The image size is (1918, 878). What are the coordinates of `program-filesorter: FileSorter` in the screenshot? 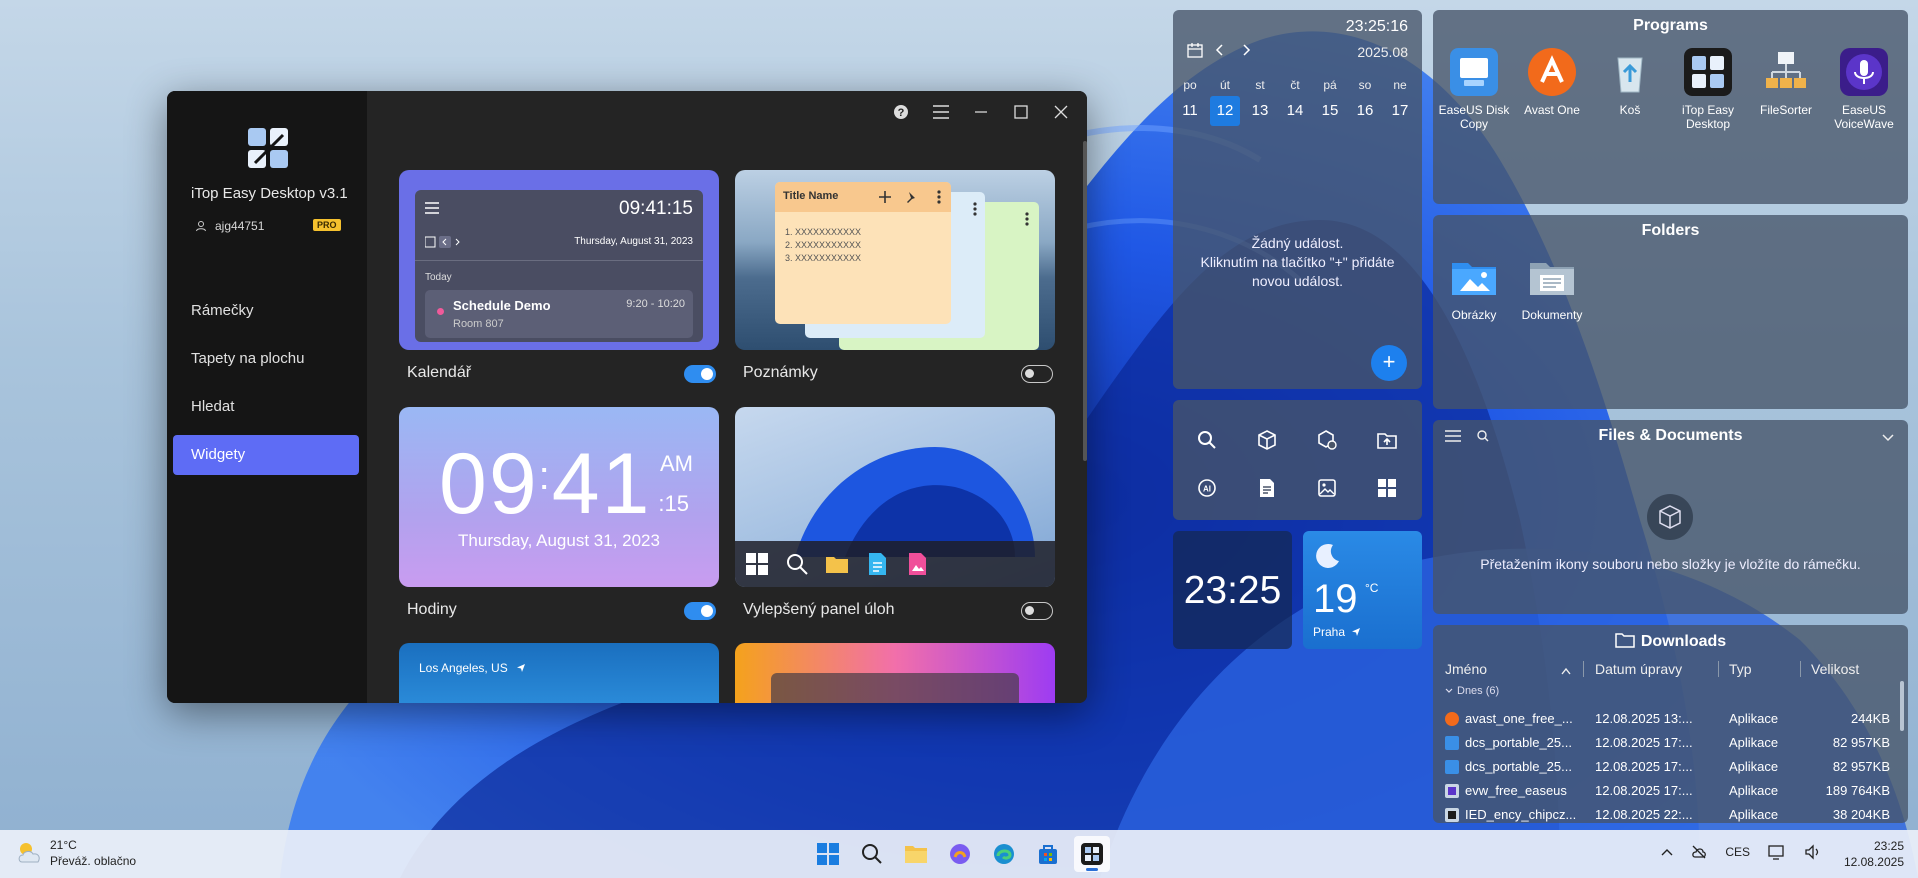 It's located at (1786, 82).